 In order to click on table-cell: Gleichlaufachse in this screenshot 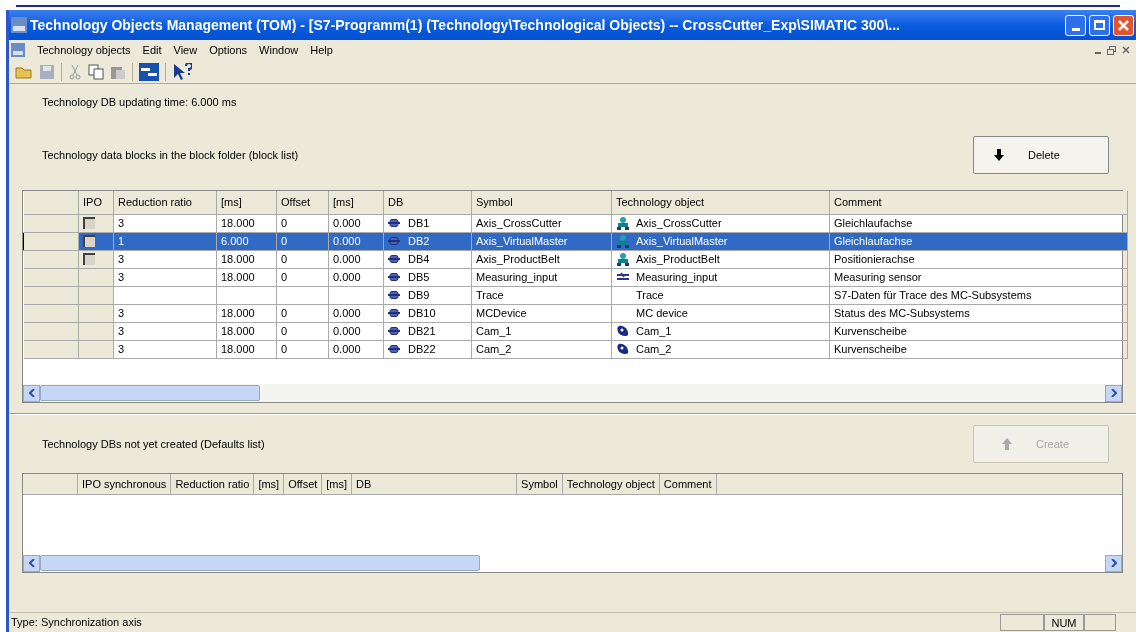, I will do `click(978, 223)`.